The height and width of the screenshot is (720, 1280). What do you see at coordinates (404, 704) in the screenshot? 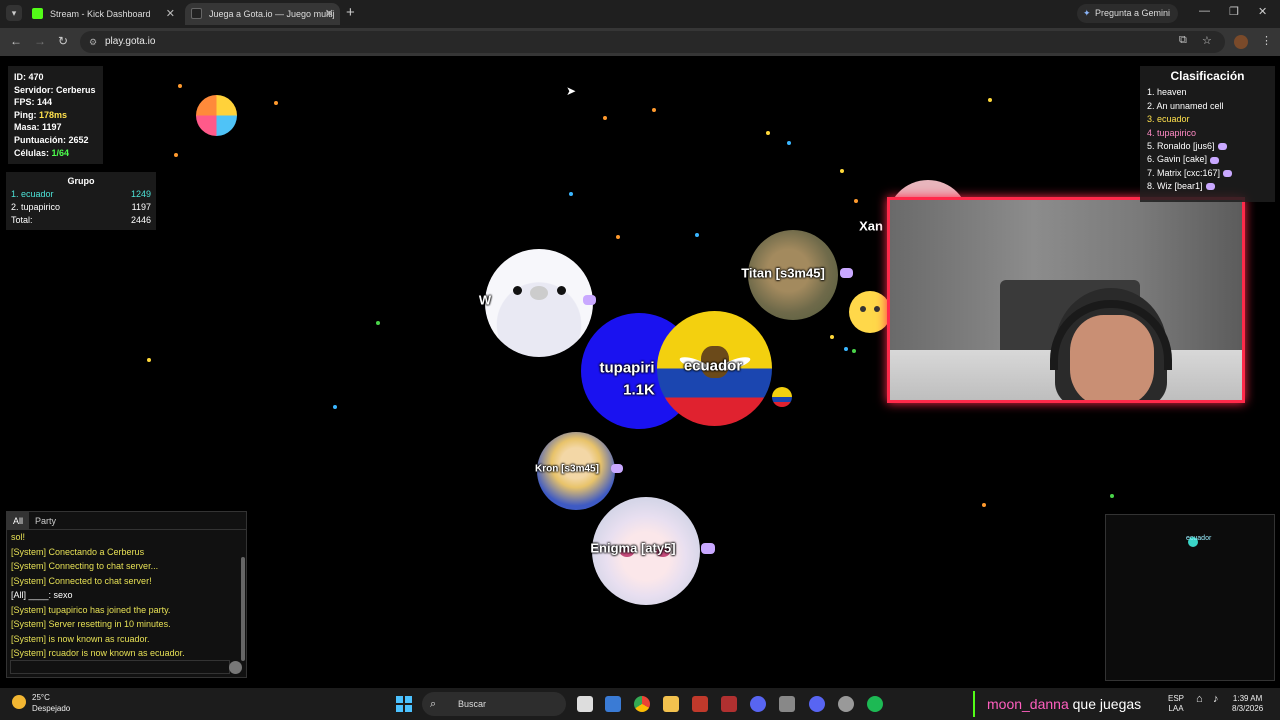
I see `windows-start-icon` at bounding box center [404, 704].